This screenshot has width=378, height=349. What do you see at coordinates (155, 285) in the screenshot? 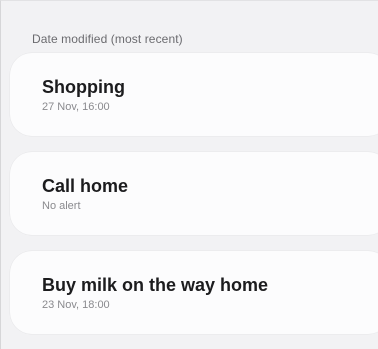
I see `reminder-title: Buy milk on the way home` at bounding box center [155, 285].